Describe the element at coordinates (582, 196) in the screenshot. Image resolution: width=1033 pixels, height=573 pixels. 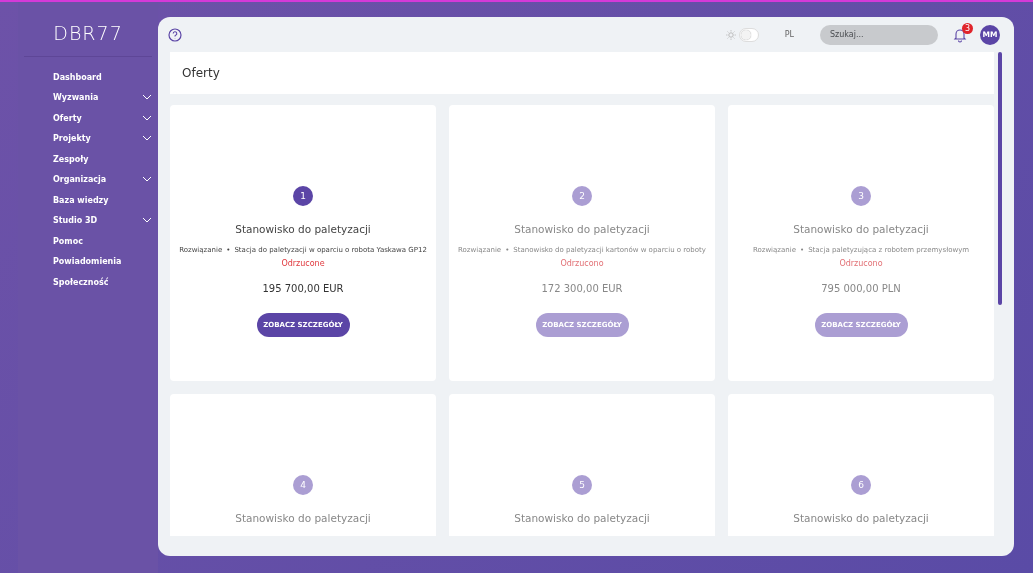
I see `step-number: 2` at that location.